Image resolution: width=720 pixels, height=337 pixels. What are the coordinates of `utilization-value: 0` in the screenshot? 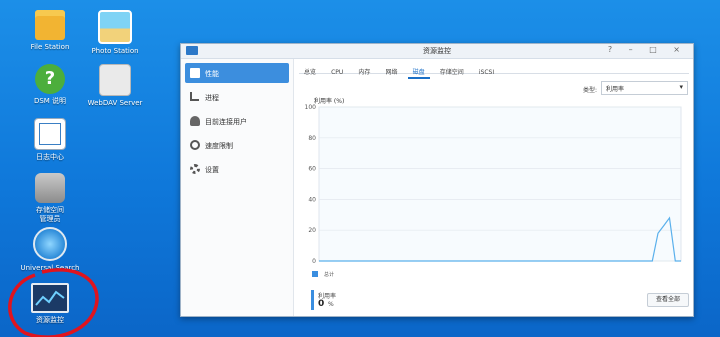 It's located at (321, 304).